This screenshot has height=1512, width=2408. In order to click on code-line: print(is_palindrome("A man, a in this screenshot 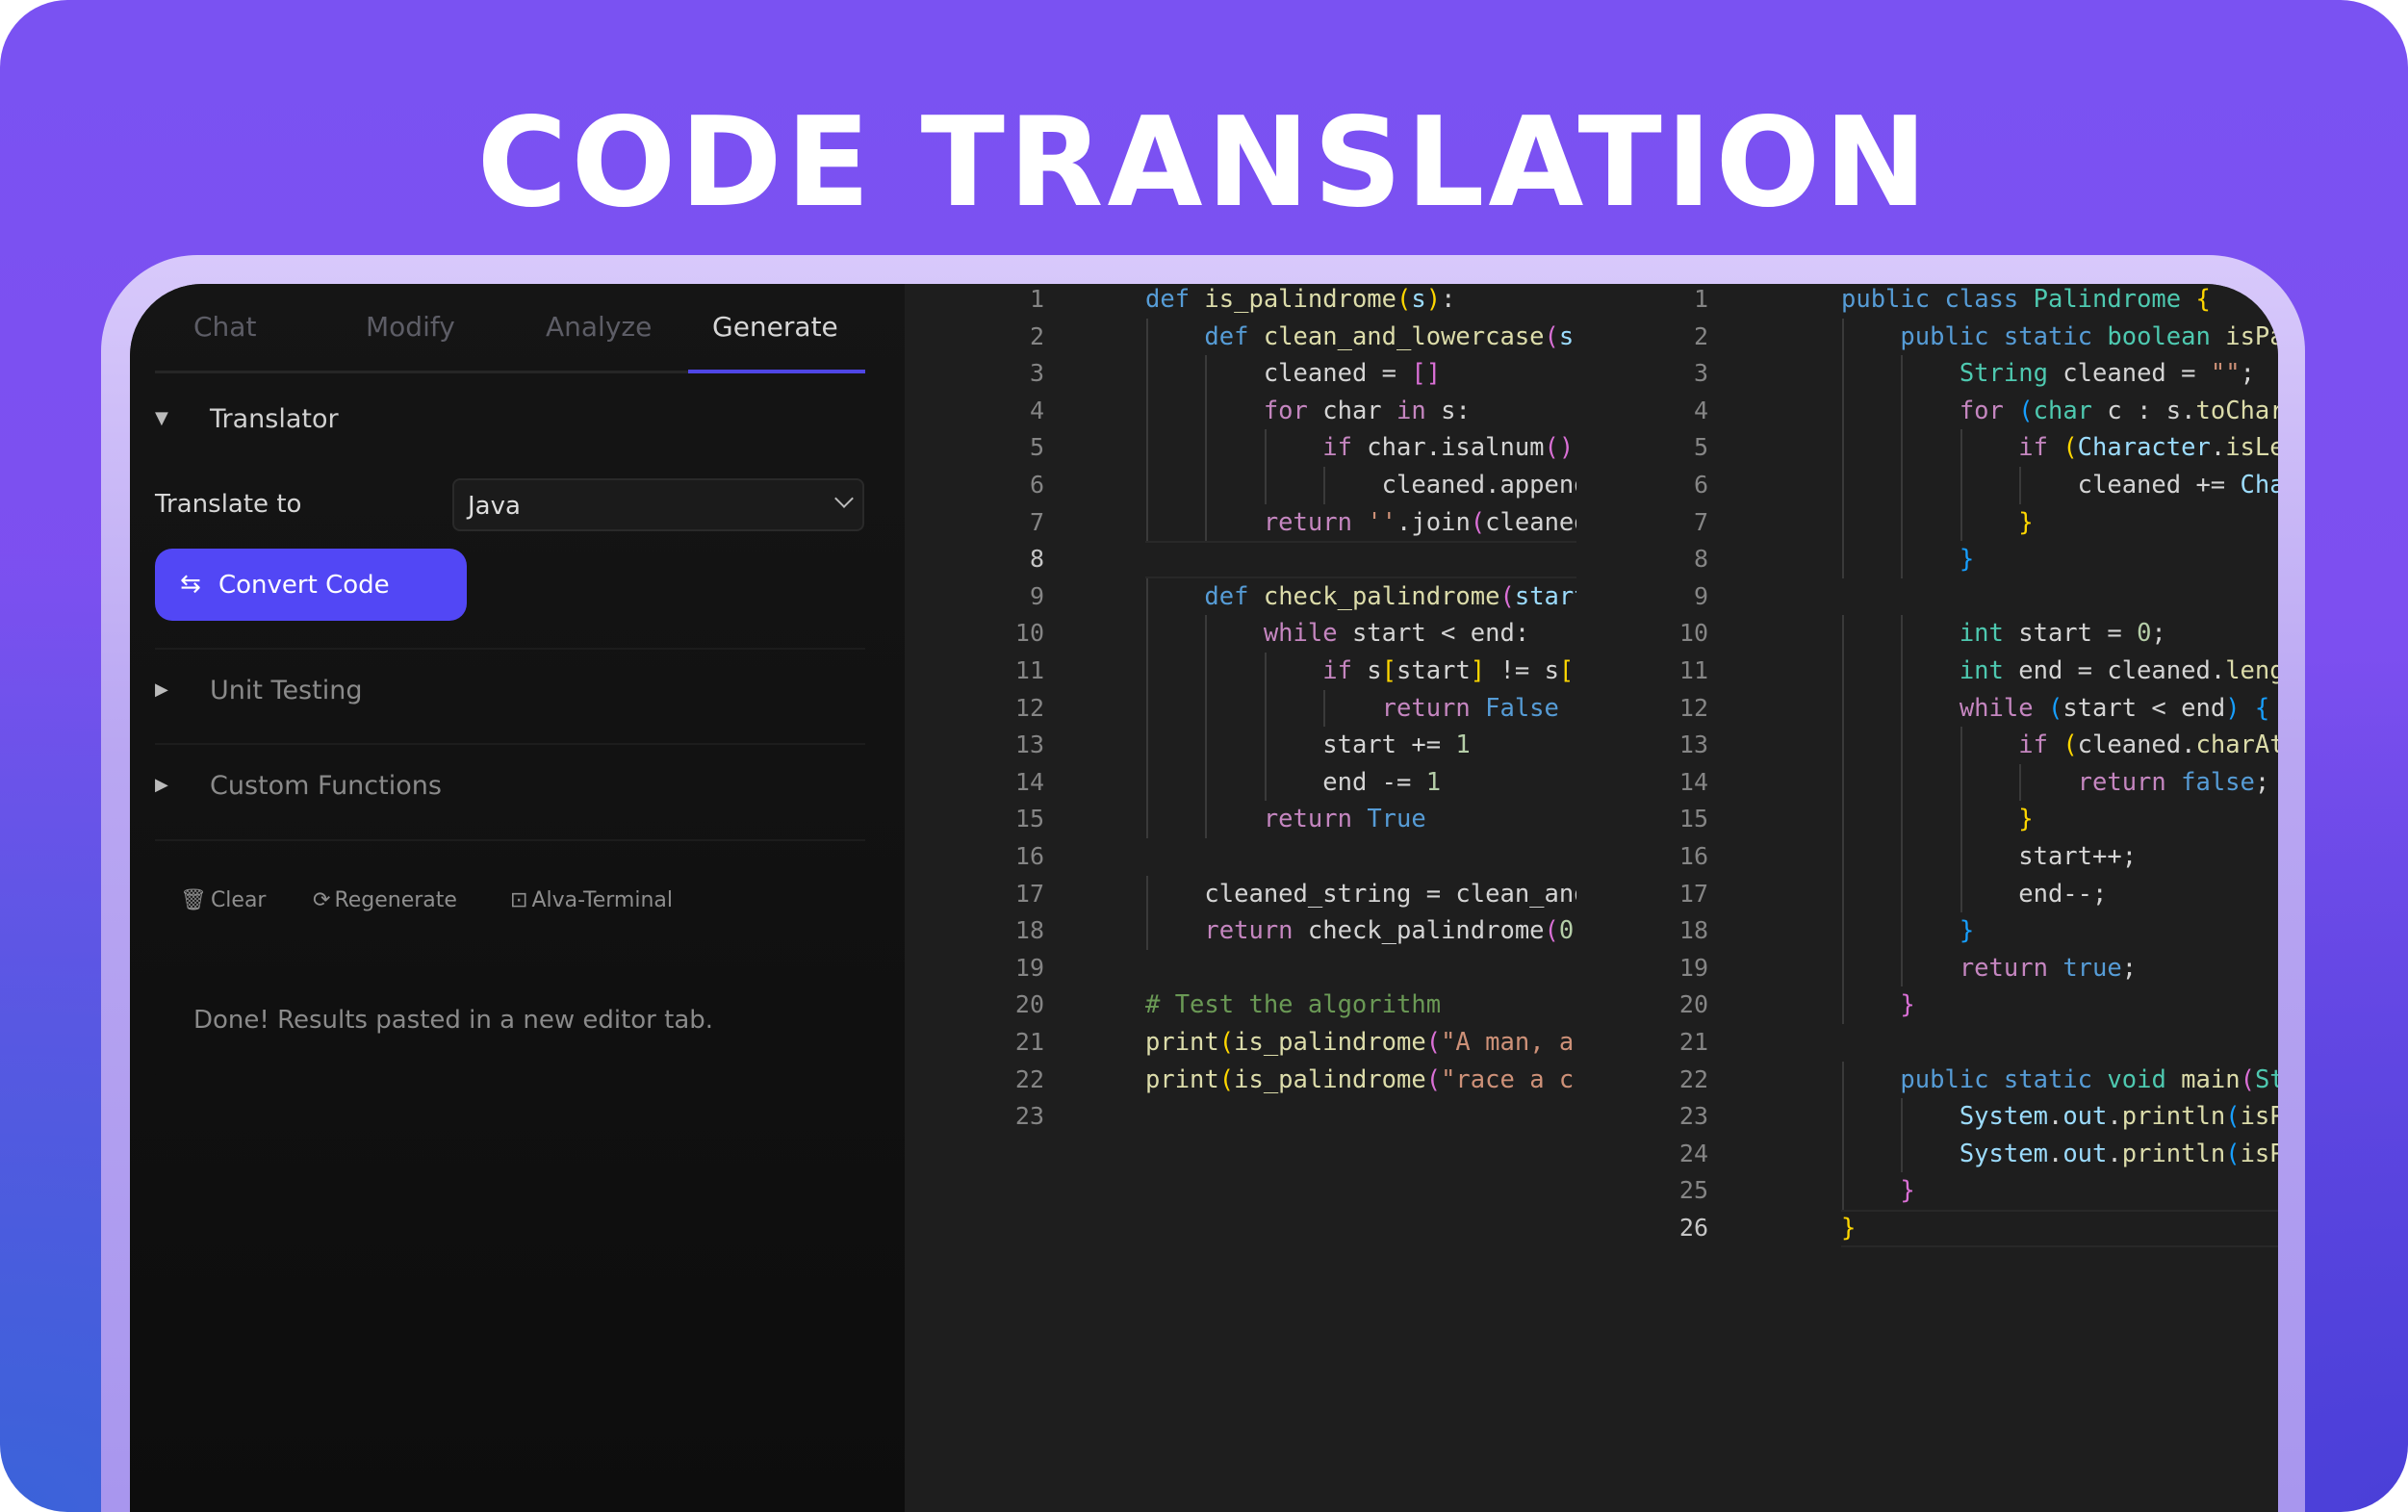, I will do `click(1360, 1043)`.